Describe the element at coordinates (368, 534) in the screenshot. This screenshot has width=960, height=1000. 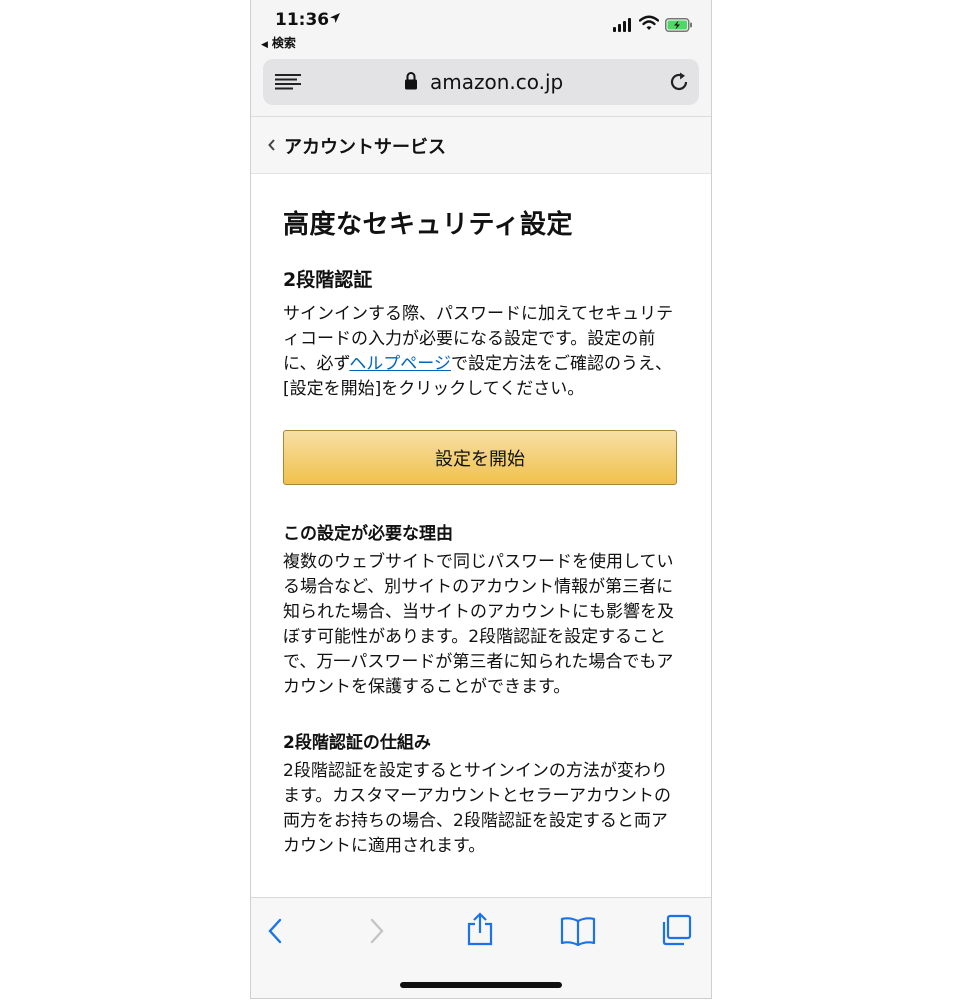
I see `reason-title: この設定が必要な理由` at that location.